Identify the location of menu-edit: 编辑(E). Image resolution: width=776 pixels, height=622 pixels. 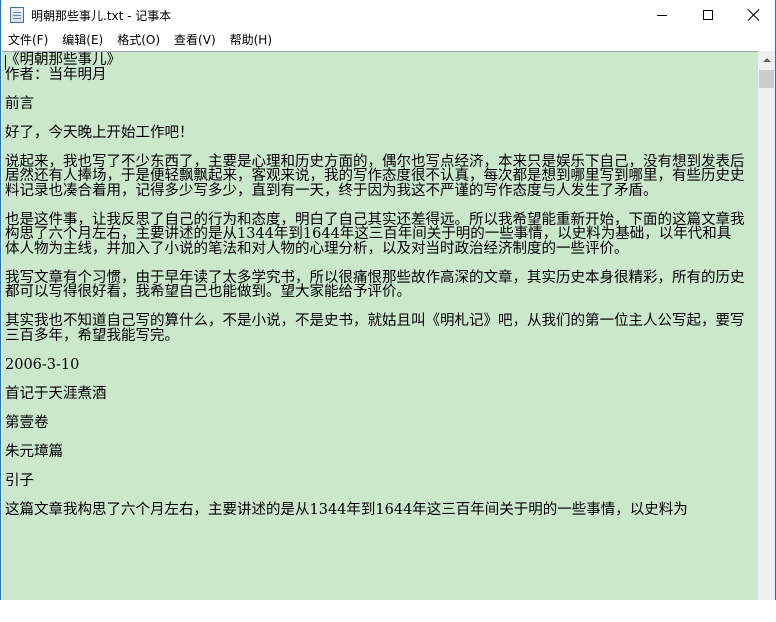
(82, 40).